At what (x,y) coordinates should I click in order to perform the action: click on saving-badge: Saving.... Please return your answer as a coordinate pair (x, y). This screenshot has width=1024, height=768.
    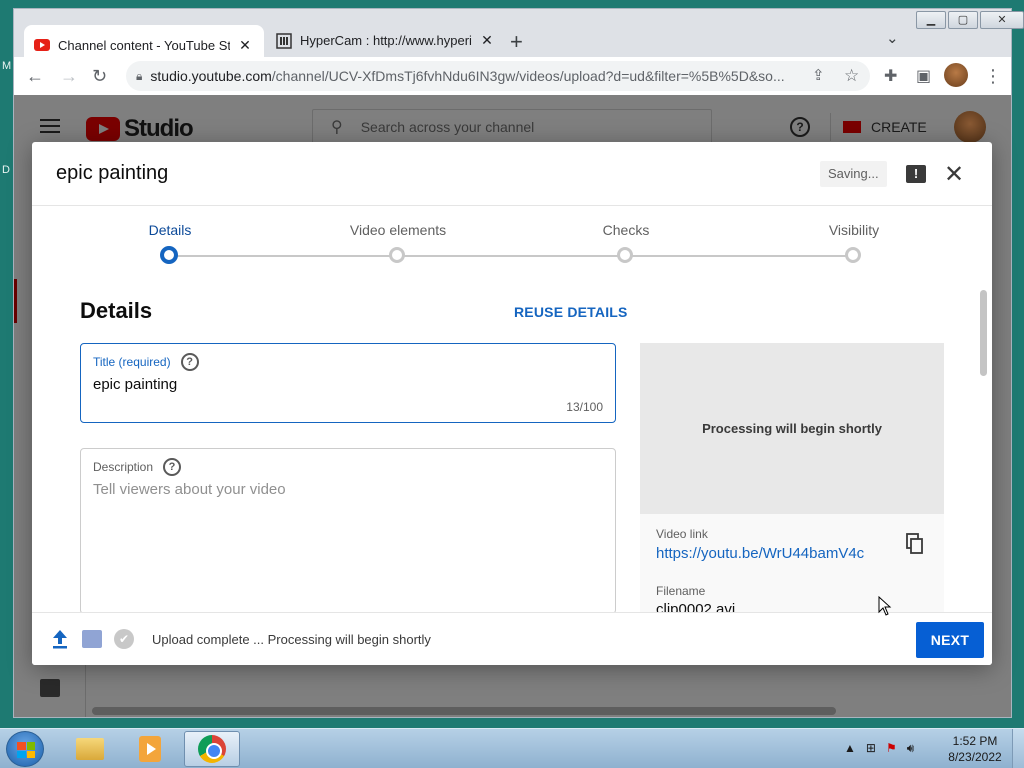
    Looking at the image, I should click on (853, 174).